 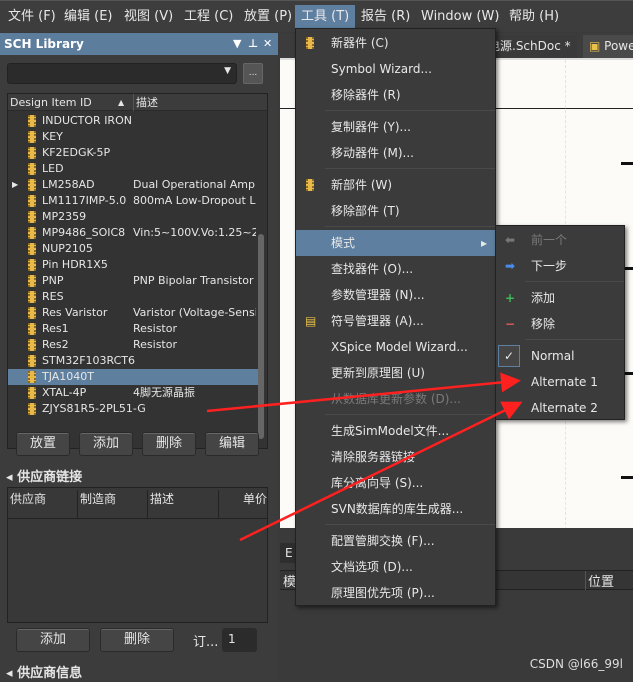 I want to click on annotation-arrows, so click(x=364, y=457).